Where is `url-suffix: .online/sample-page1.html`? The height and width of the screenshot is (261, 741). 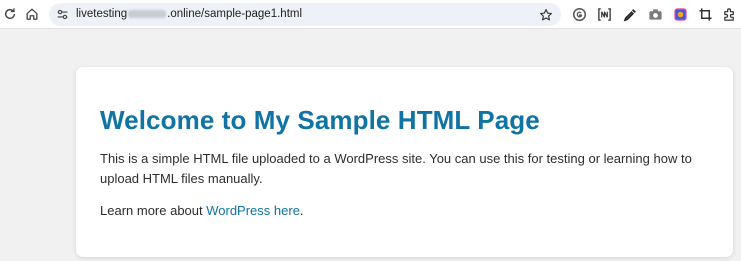
url-suffix: .online/sample-page1.html is located at coordinates (235, 14).